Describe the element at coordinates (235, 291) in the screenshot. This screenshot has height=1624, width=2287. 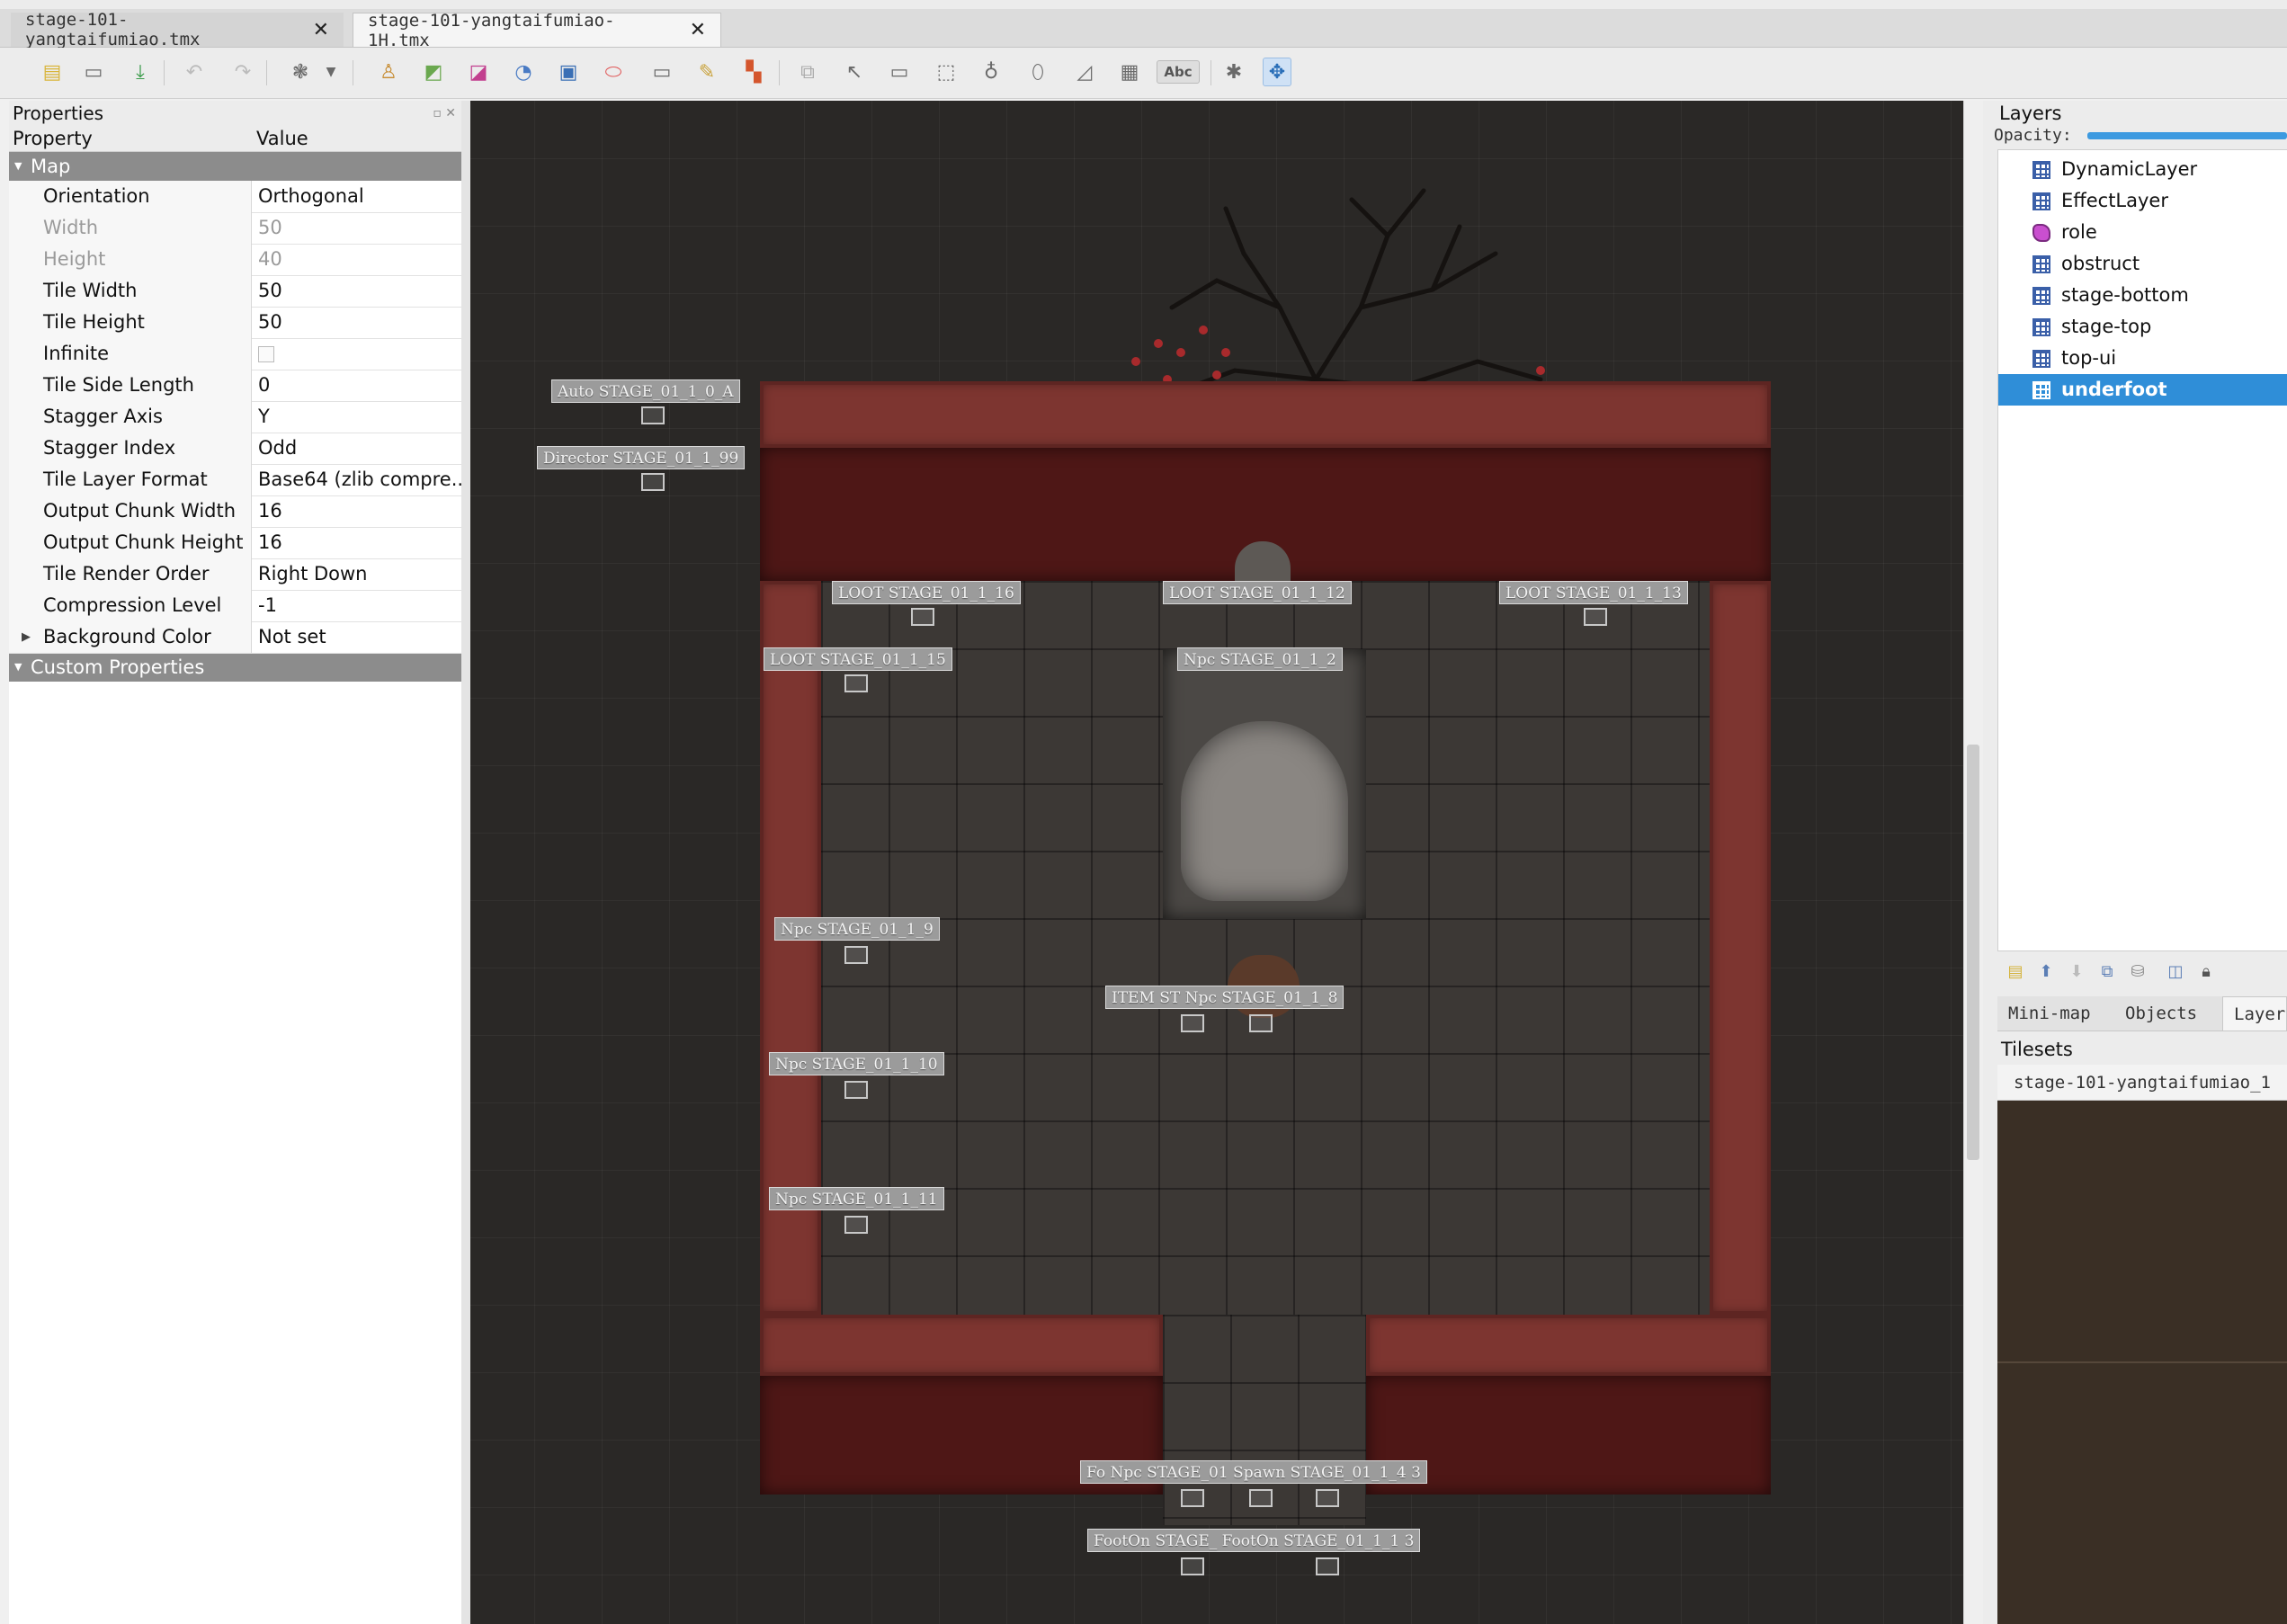
I see `property-row: Tile Width 50` at that location.